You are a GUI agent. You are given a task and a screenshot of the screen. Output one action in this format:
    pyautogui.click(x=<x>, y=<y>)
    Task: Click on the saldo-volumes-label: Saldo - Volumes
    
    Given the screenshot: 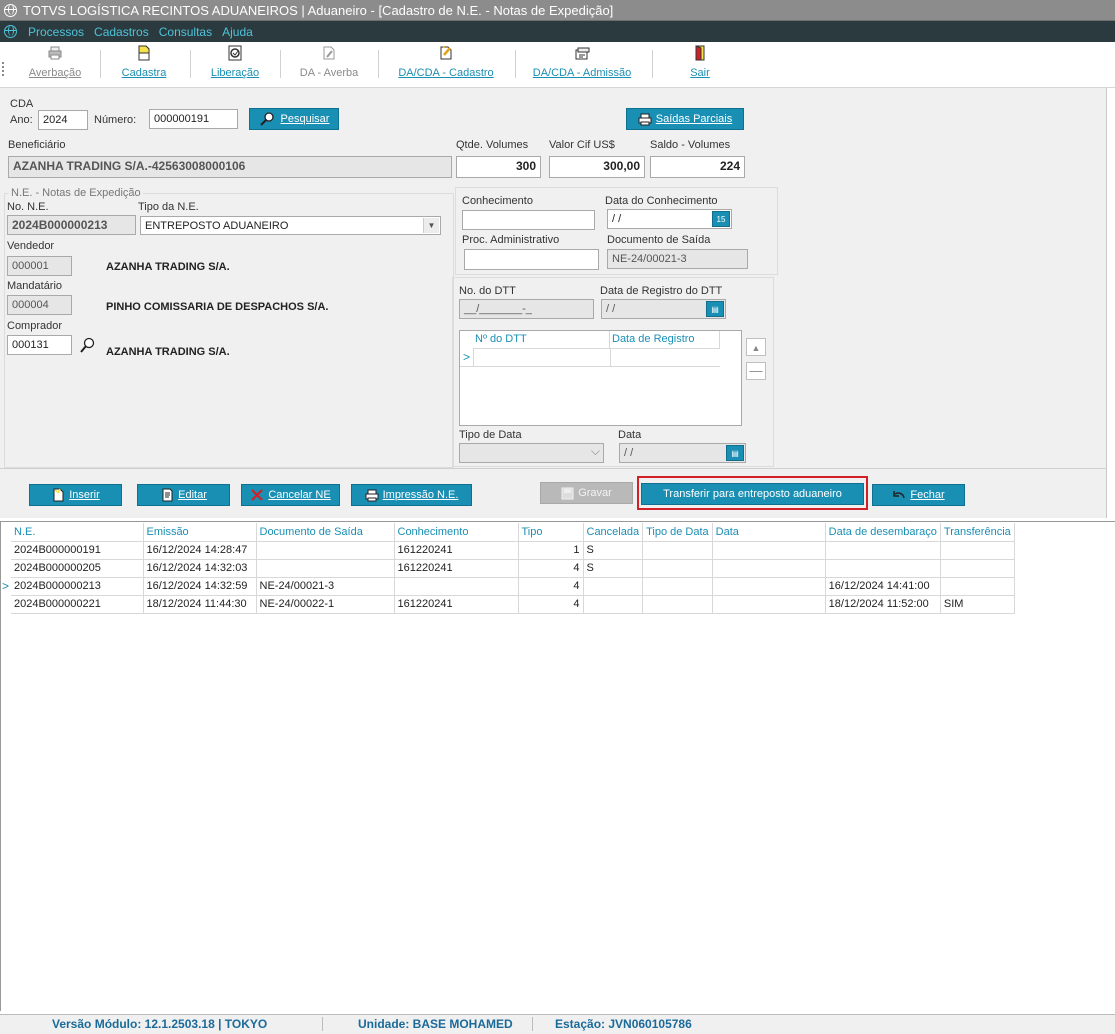 What is the action you would take?
    pyautogui.click(x=690, y=145)
    